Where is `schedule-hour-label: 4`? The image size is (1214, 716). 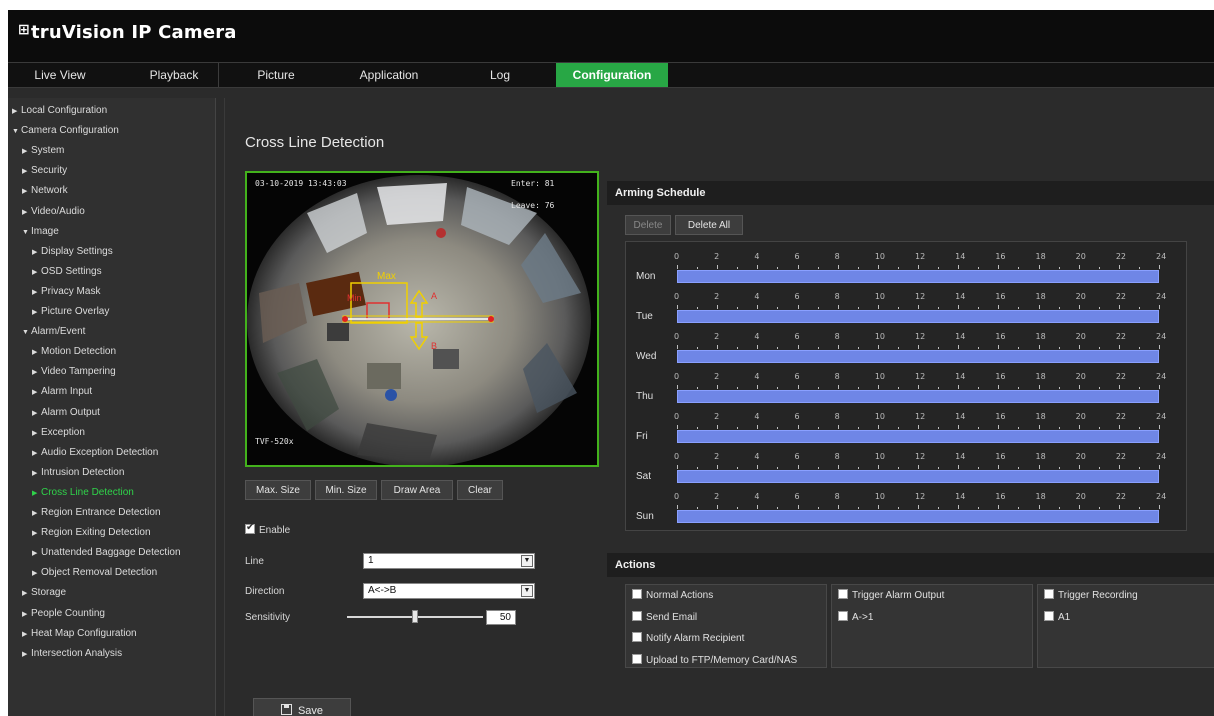
schedule-hour-label: 4 is located at coordinates (757, 256).